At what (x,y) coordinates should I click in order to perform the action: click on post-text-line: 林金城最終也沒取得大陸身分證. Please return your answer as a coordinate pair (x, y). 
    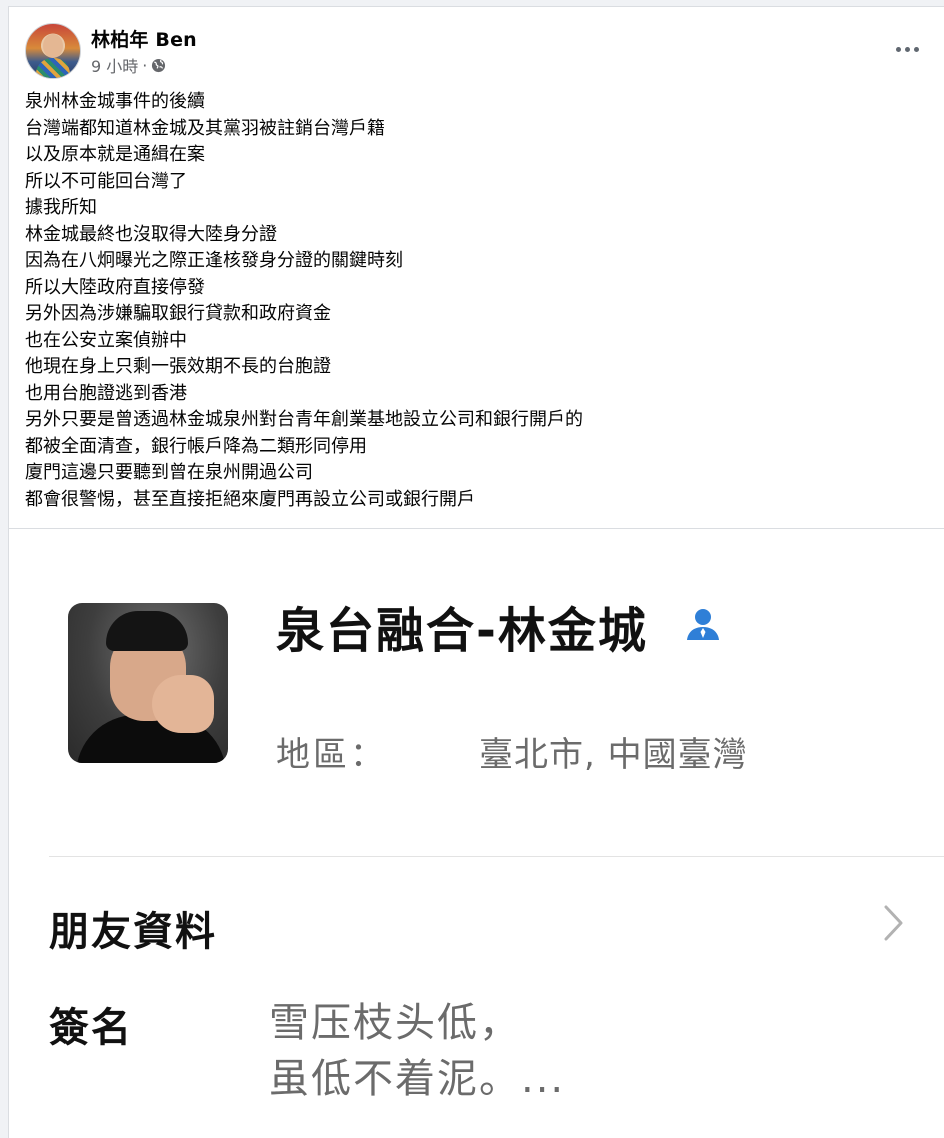
    Looking at the image, I should click on (151, 234).